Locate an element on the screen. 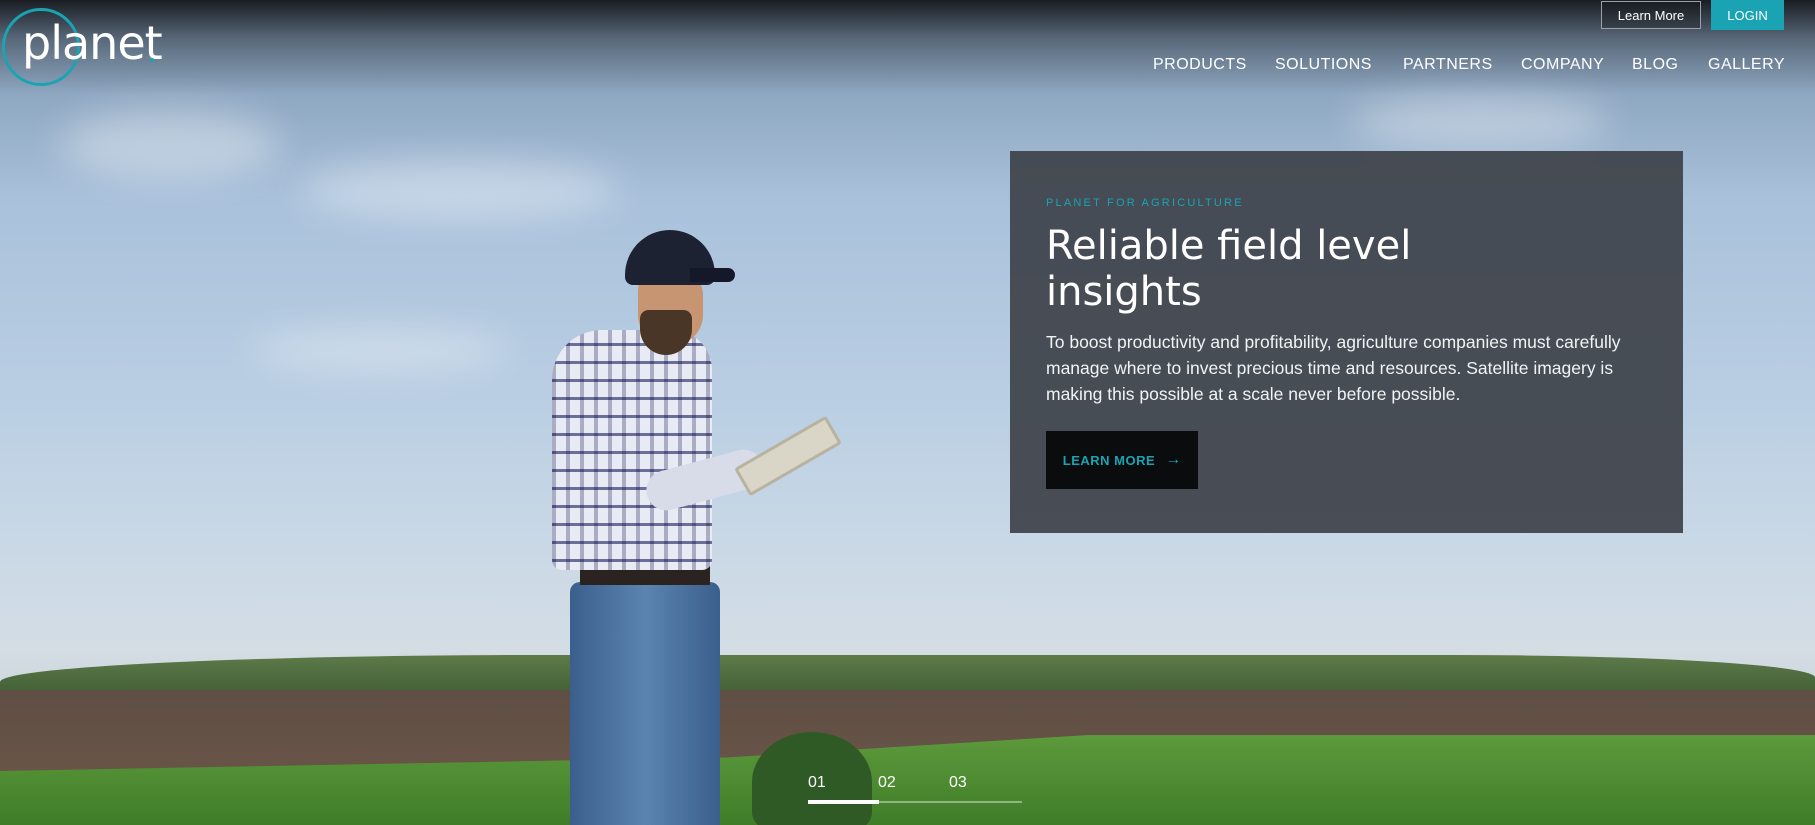  slide-tab-01: 01 is located at coordinates (817, 783).